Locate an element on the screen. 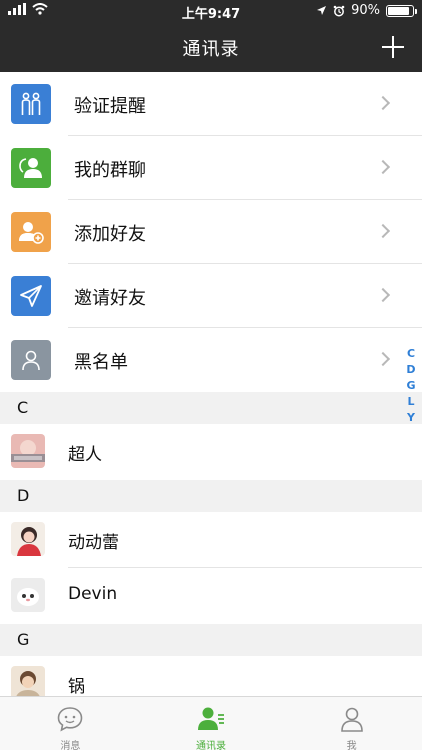  tab-messages: 消息 is located at coordinates (70, 723).